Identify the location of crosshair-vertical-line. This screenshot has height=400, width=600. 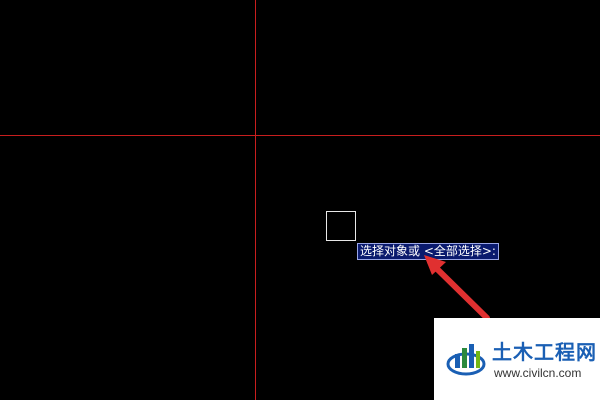
(255, 200).